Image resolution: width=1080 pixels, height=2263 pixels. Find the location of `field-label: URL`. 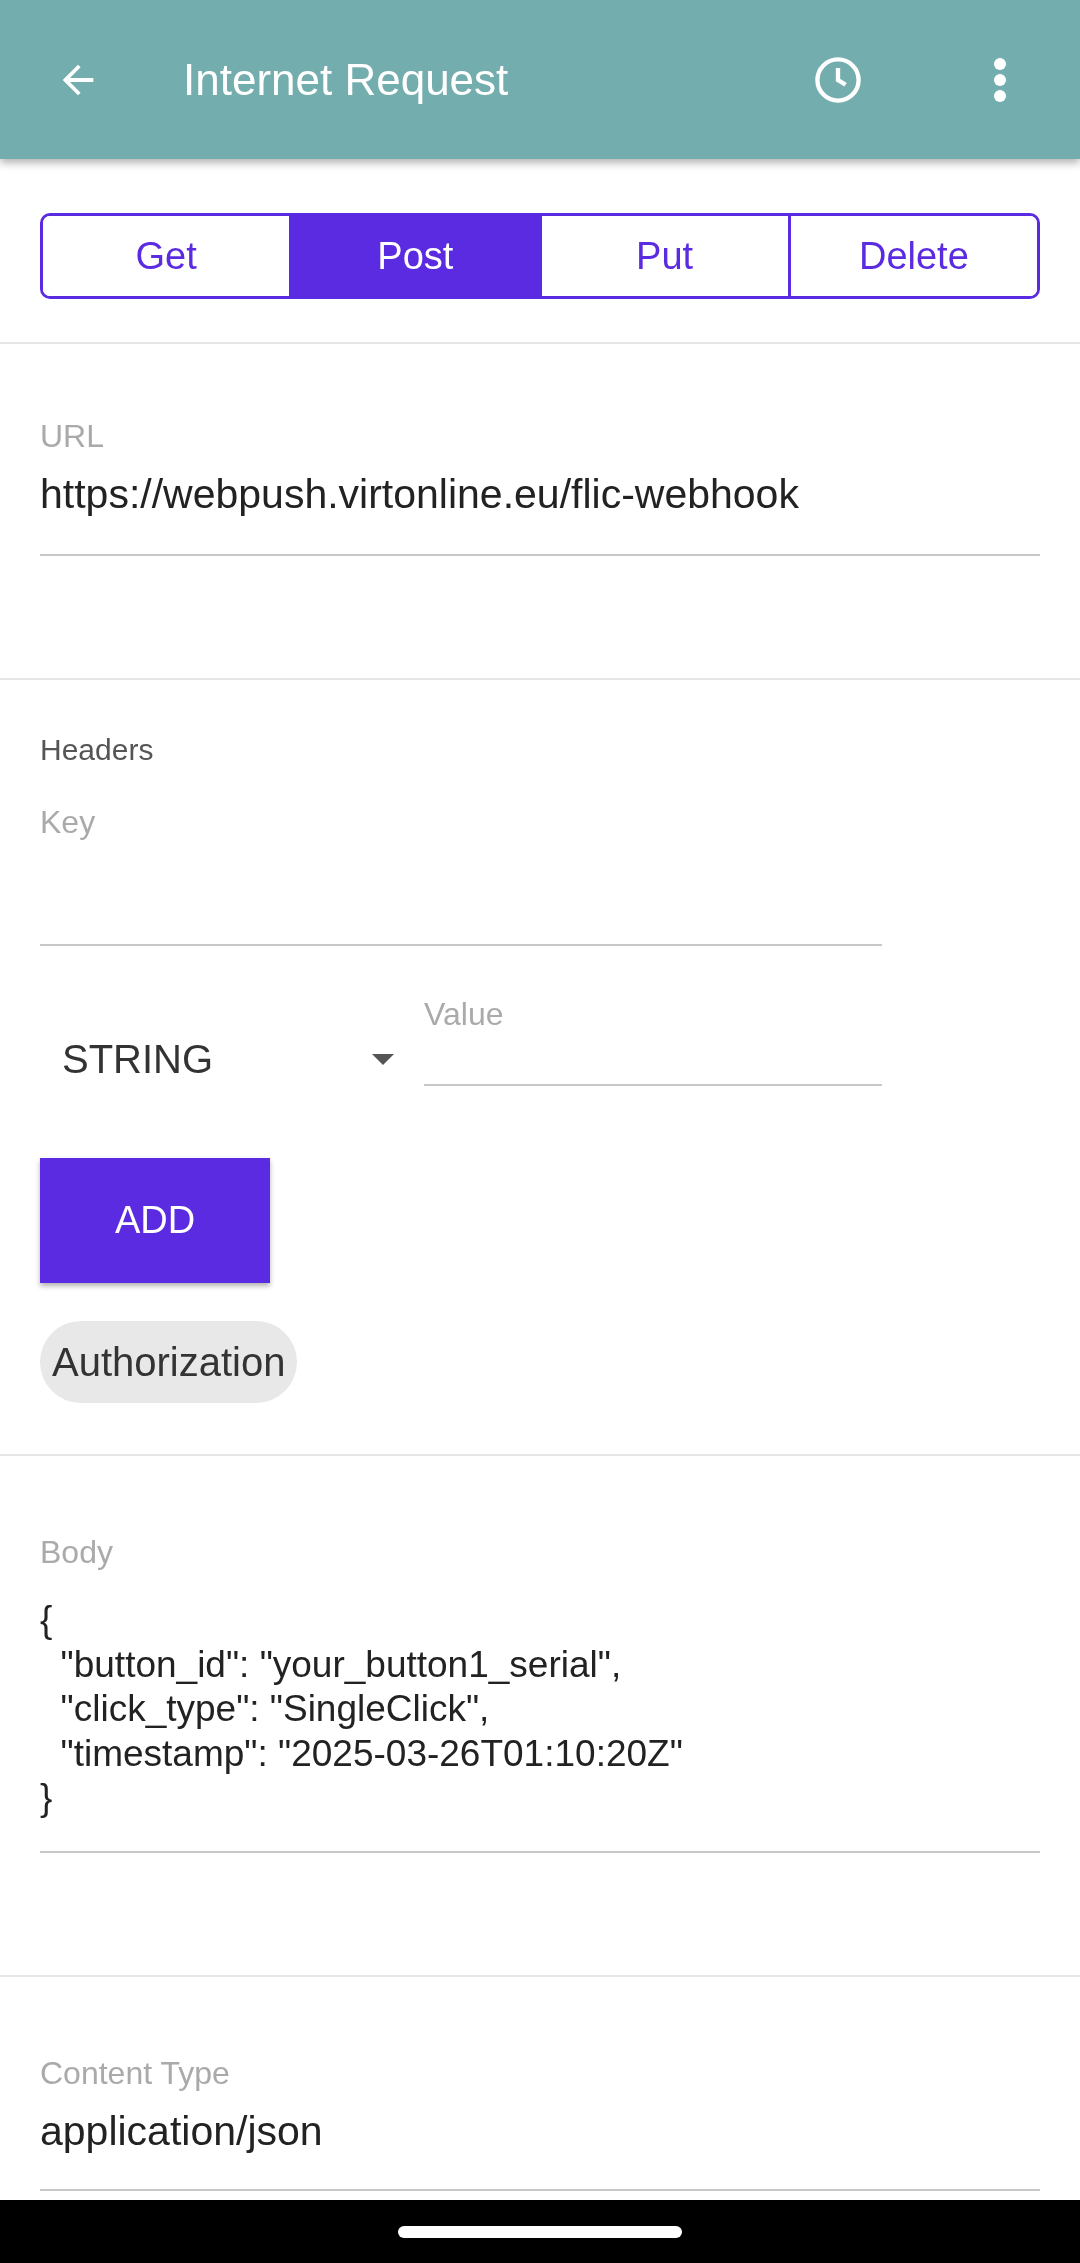

field-label: URL is located at coordinates (72, 436).